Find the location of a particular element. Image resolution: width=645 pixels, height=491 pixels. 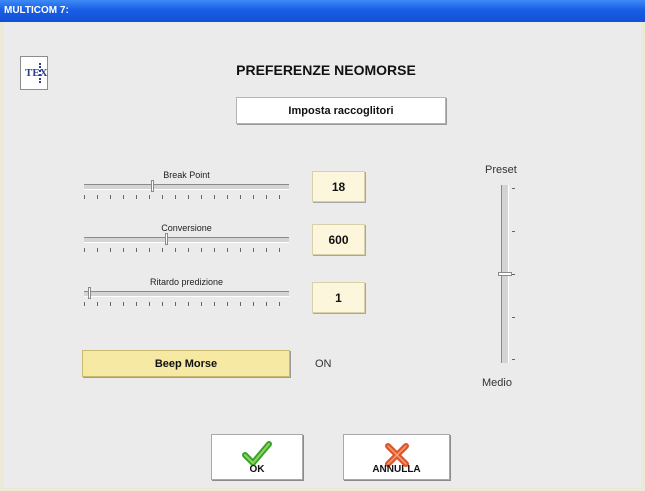

ritardo-predizione-value: 1 is located at coordinates (338, 297).